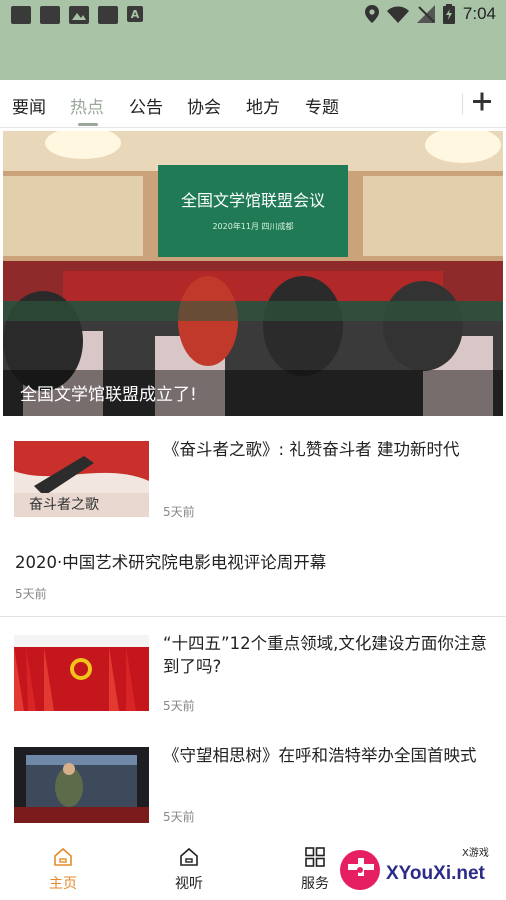  Describe the element at coordinates (171, 562) in the screenshot. I see `news-title: 2020·中国艺术研究院电影电视评论周开幕` at that location.